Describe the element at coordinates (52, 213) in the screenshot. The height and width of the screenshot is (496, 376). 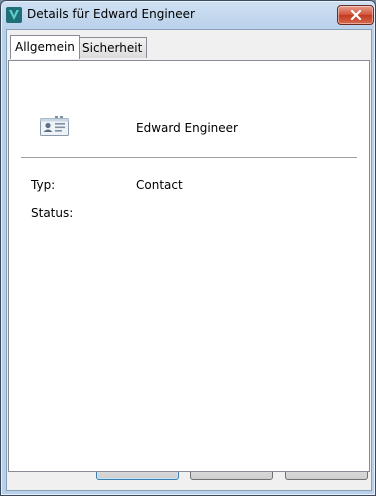
I see `status-label: Status:` at that location.